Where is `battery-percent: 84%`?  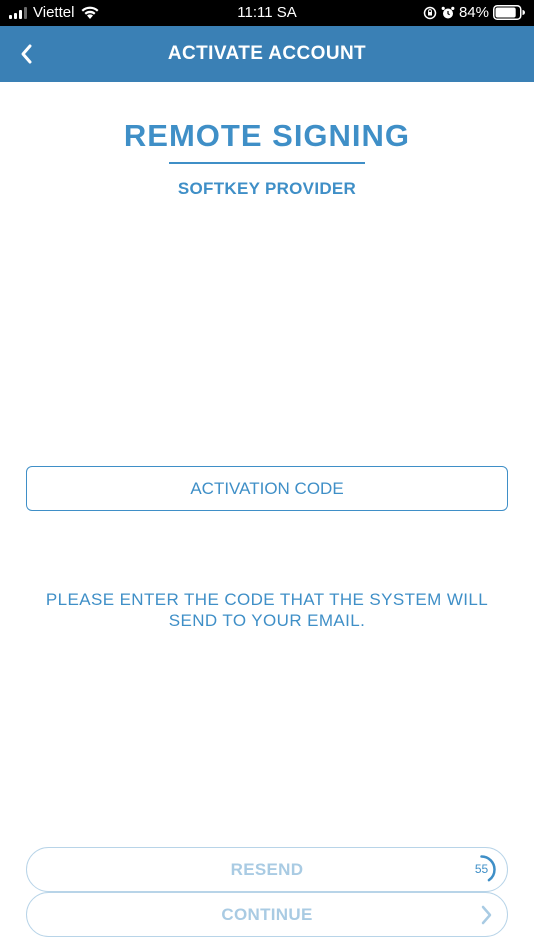 battery-percent: 84% is located at coordinates (473, 12).